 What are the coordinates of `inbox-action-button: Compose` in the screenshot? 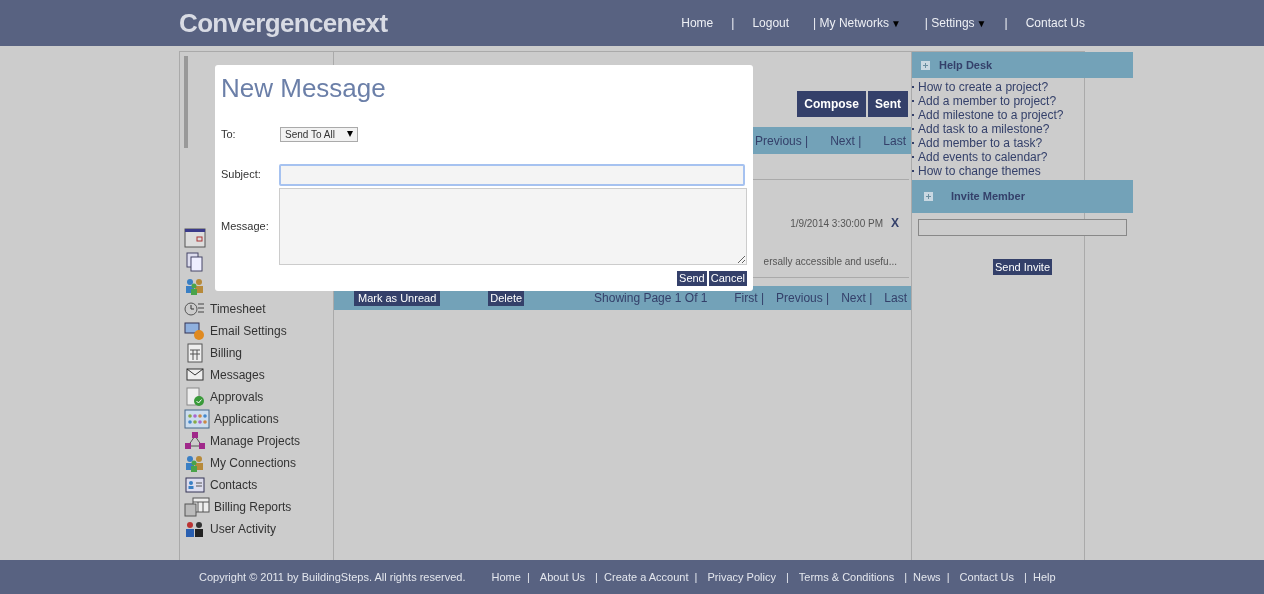 It's located at (831, 104).